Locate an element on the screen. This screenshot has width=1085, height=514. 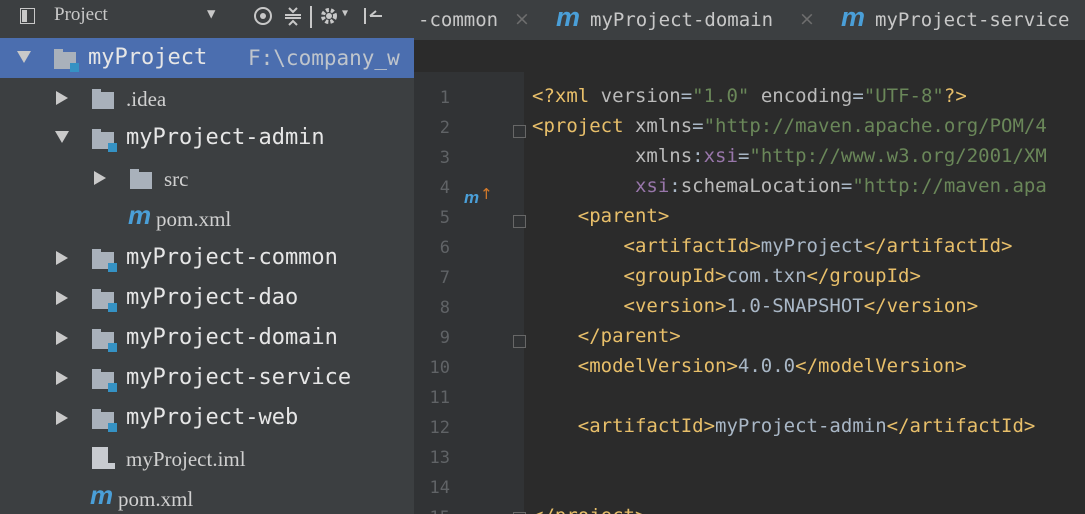
tree-item-myproject-common: myProject-common is located at coordinates (207, 258).